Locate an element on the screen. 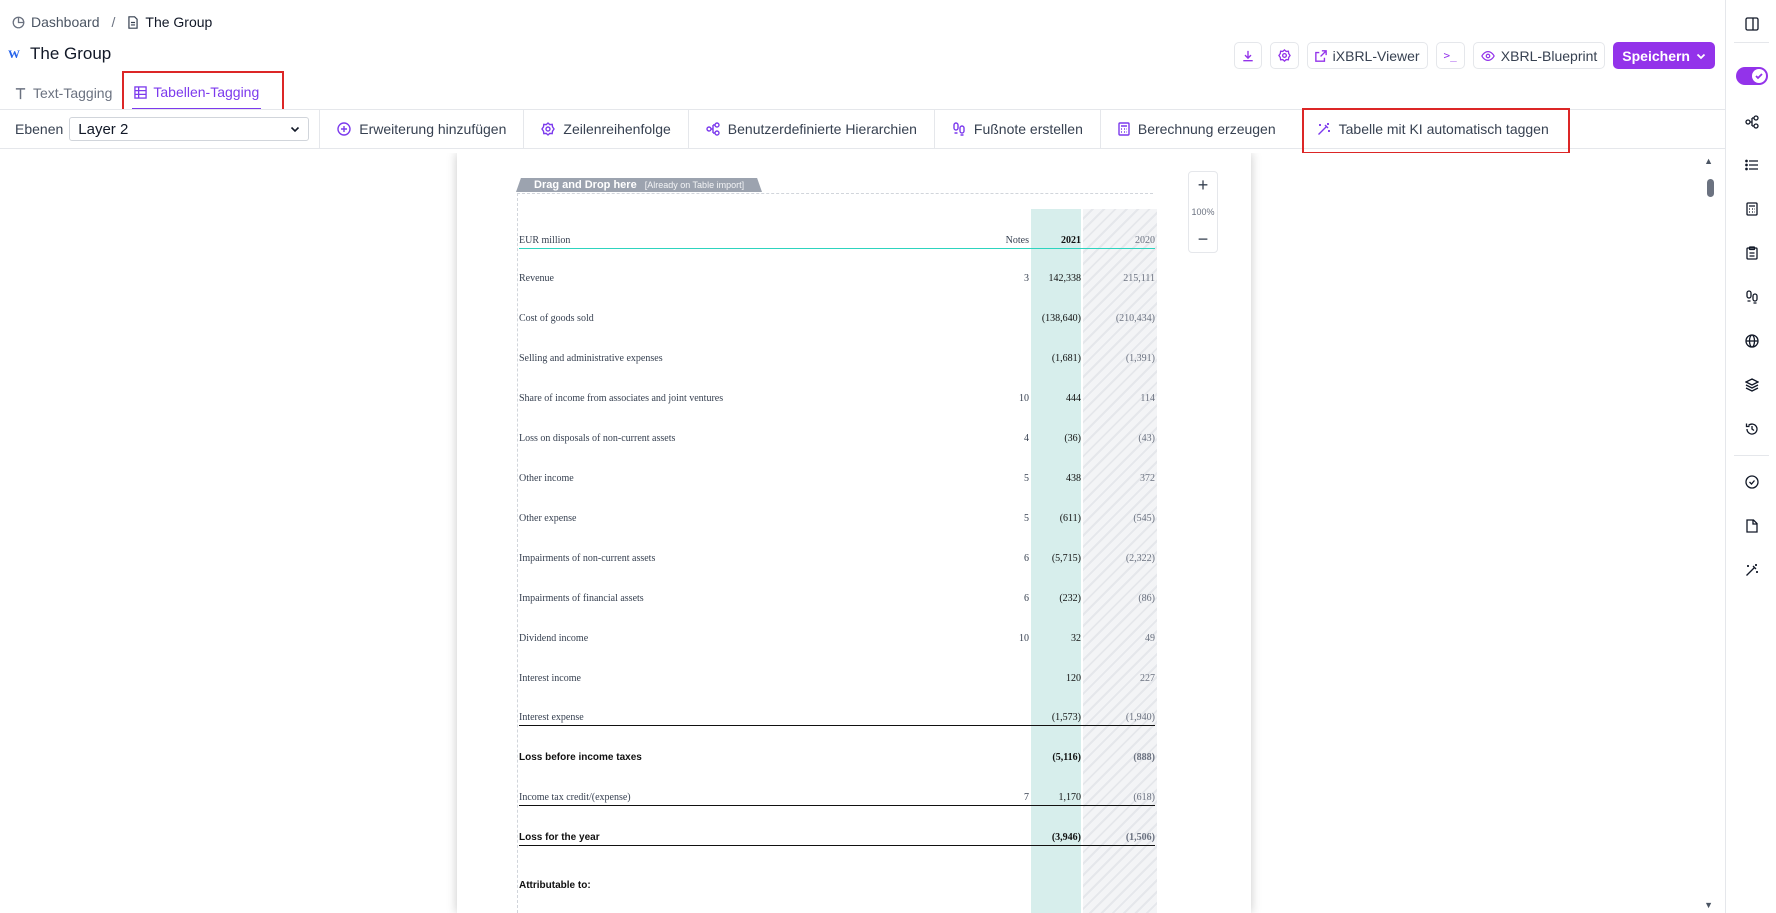  footnote-icon is located at coordinates (1752, 297).